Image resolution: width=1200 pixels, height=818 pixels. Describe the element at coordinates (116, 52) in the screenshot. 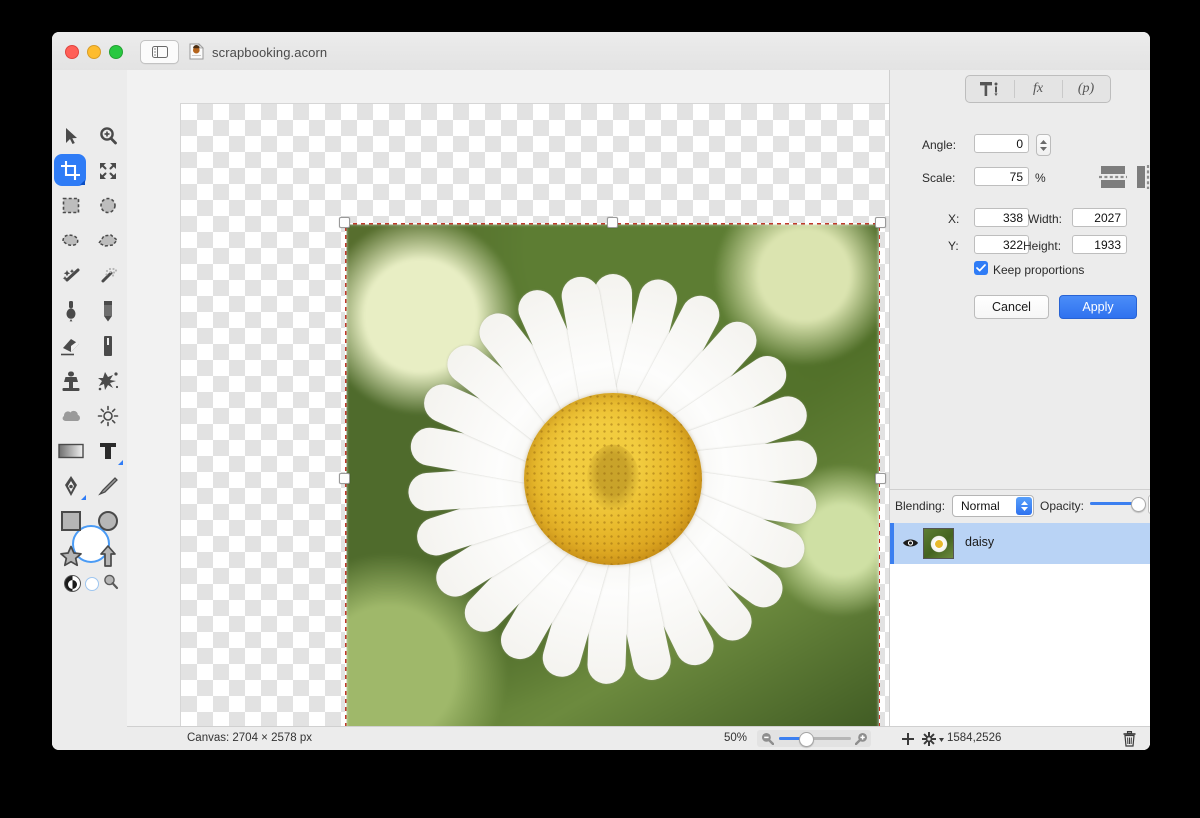

I see `zoom-button` at that location.